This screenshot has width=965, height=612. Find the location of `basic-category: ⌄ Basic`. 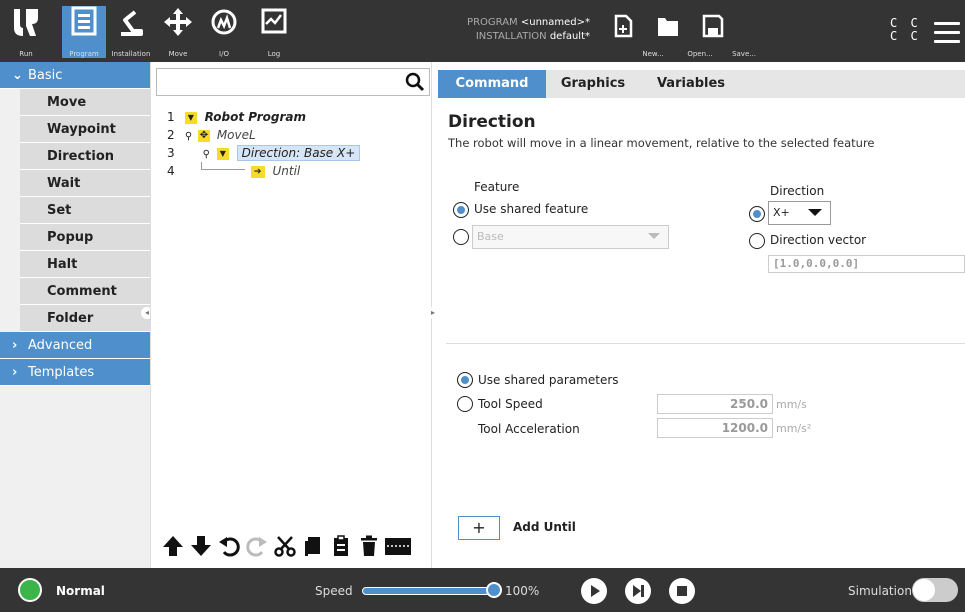

basic-category: ⌄ Basic is located at coordinates (75, 75).